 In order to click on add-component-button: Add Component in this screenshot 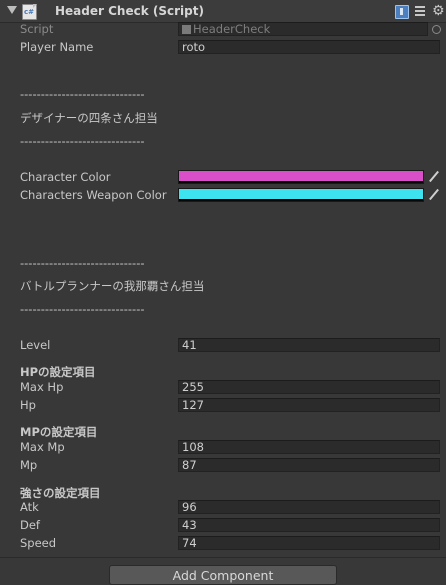, I will do `click(223, 575)`.